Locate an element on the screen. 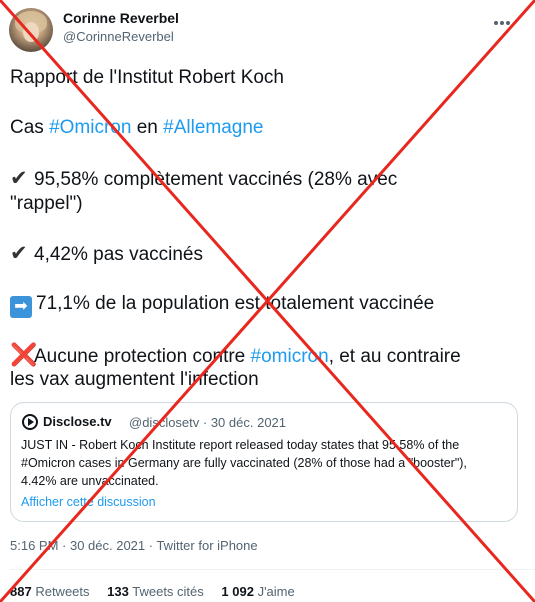  likes-label: J'aime is located at coordinates (276, 591).